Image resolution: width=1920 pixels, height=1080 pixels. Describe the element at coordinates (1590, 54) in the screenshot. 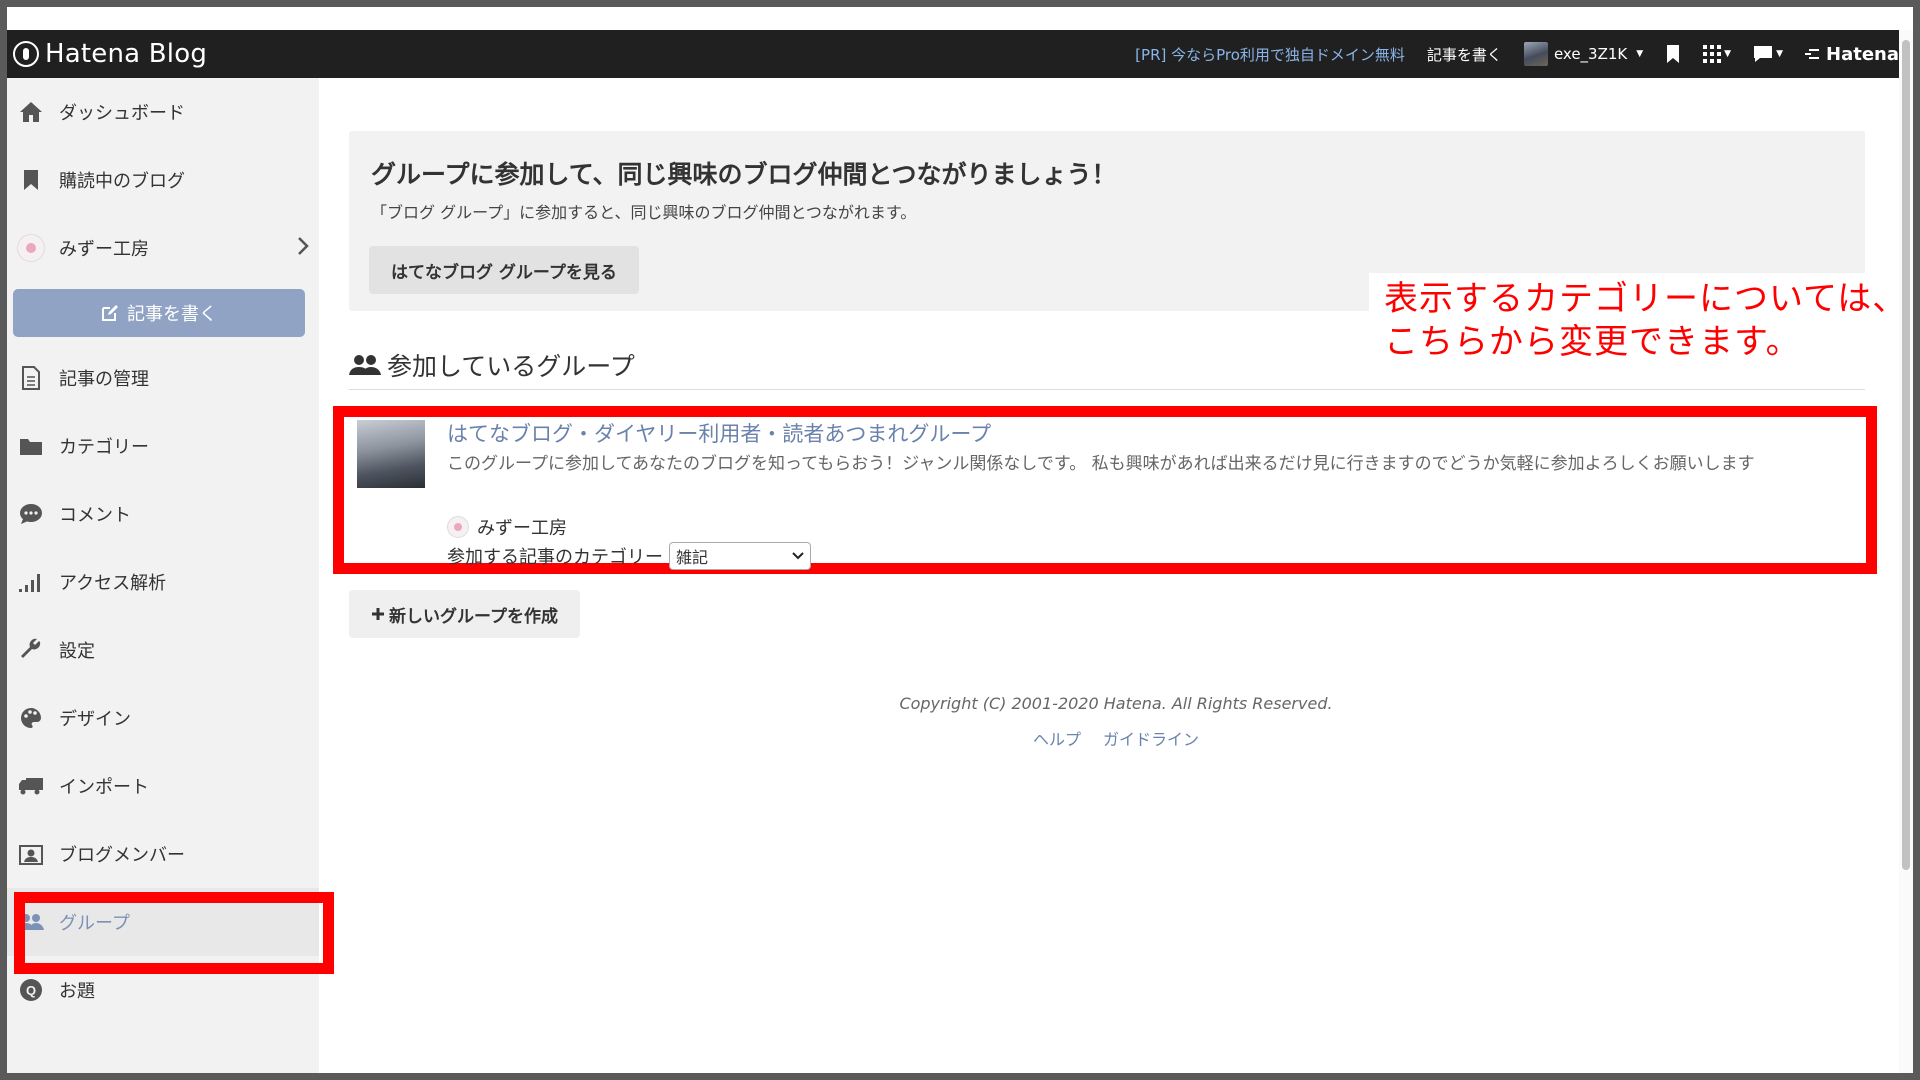

I see `username: exe_3Z1K` at that location.